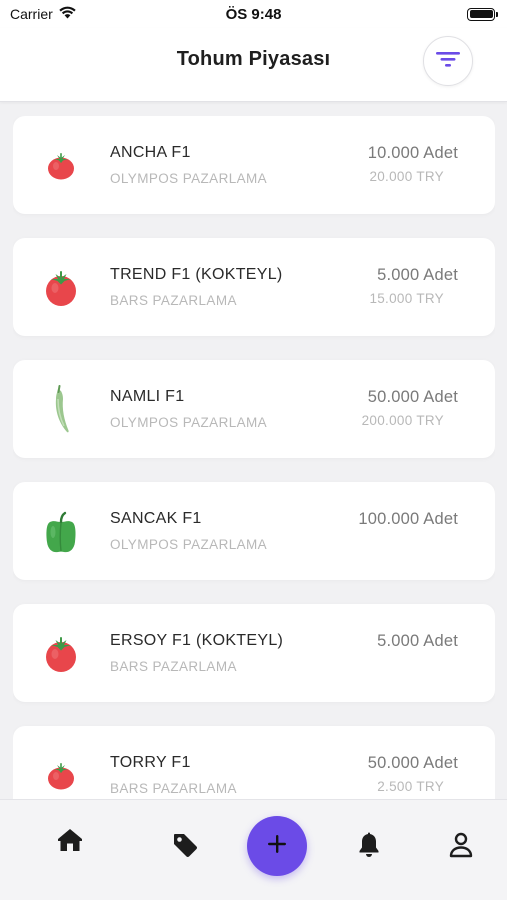 This screenshot has height=900, width=507. Describe the element at coordinates (67, 14) in the screenshot. I see `wifi-icon` at that location.